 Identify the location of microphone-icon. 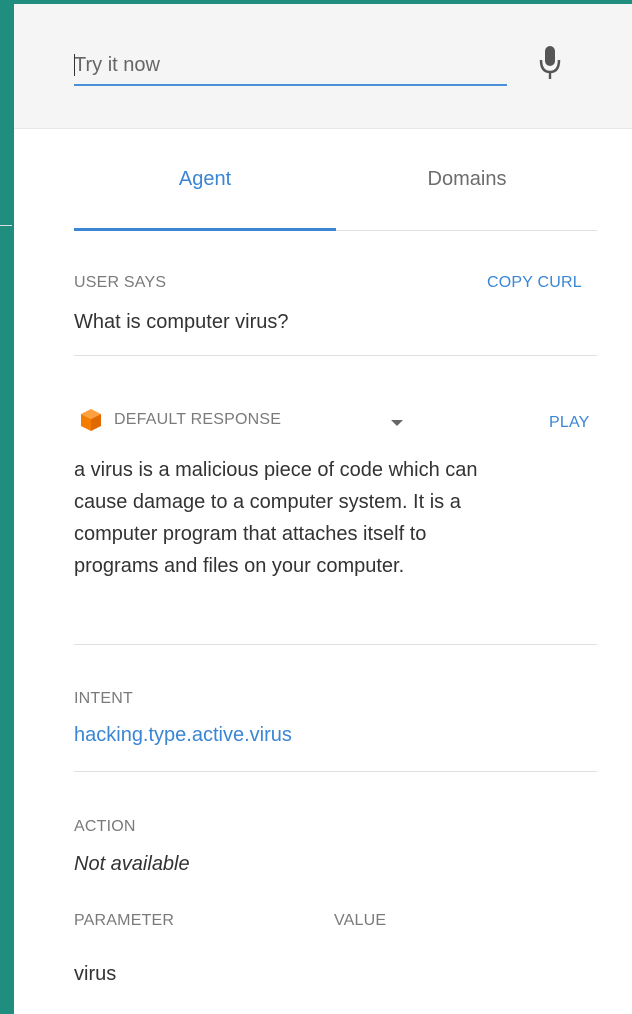
(550, 64).